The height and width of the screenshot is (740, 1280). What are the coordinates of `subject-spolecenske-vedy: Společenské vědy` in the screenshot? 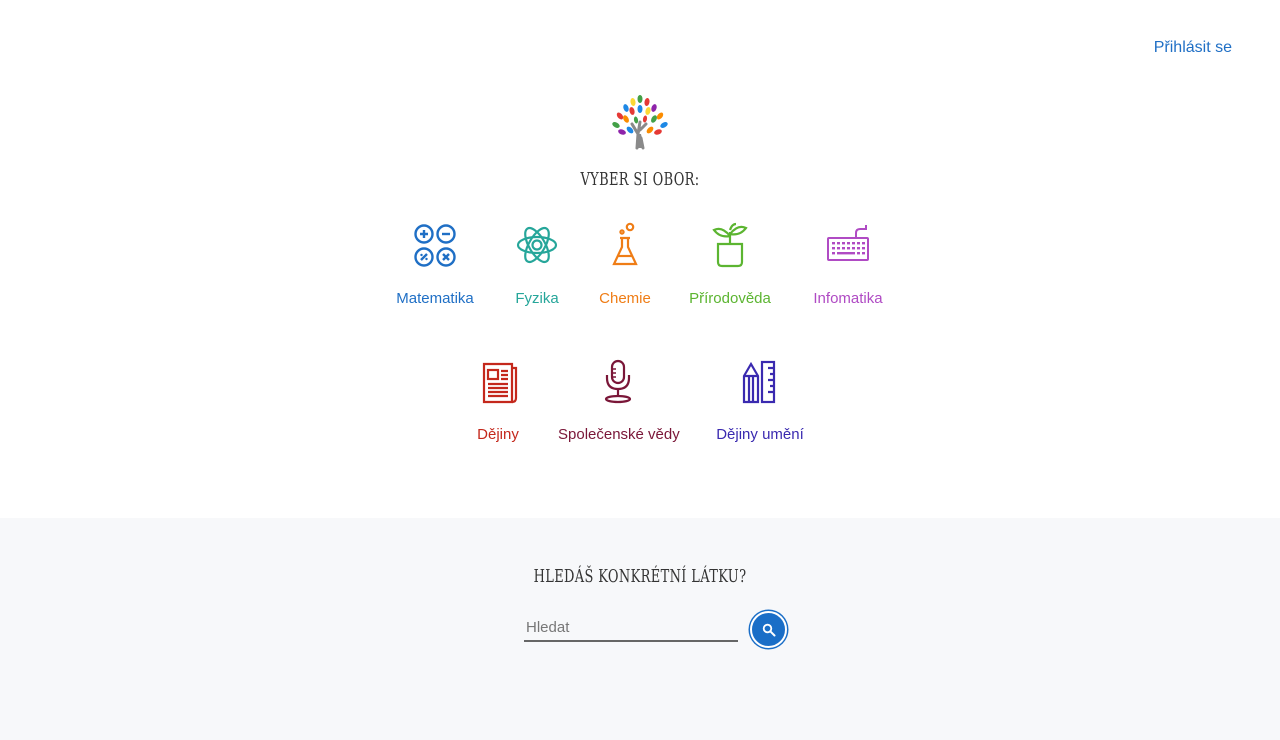 It's located at (619, 400).